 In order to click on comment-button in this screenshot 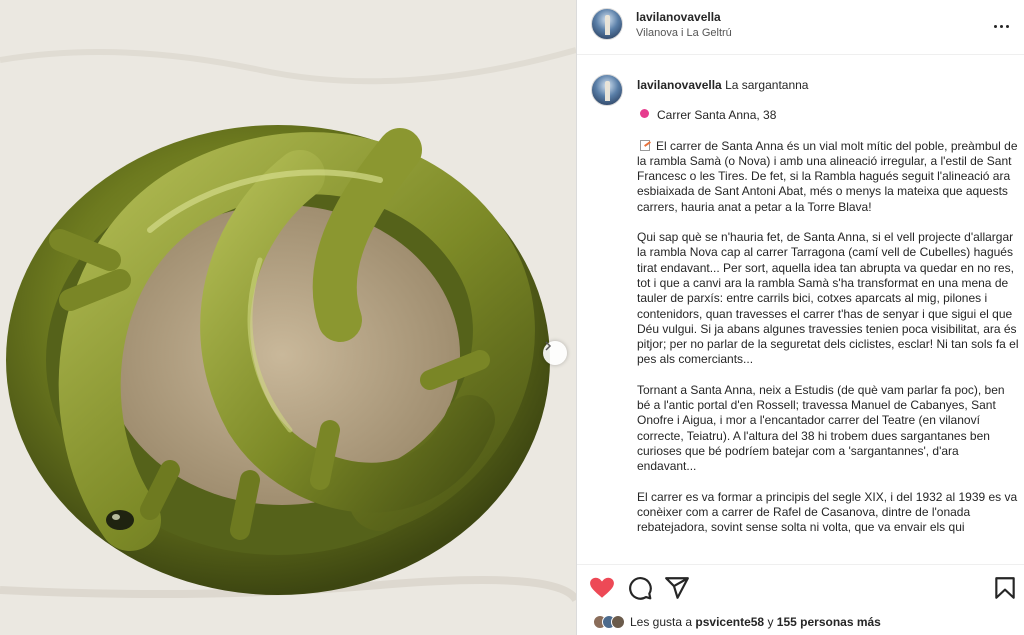, I will do `click(640, 588)`.